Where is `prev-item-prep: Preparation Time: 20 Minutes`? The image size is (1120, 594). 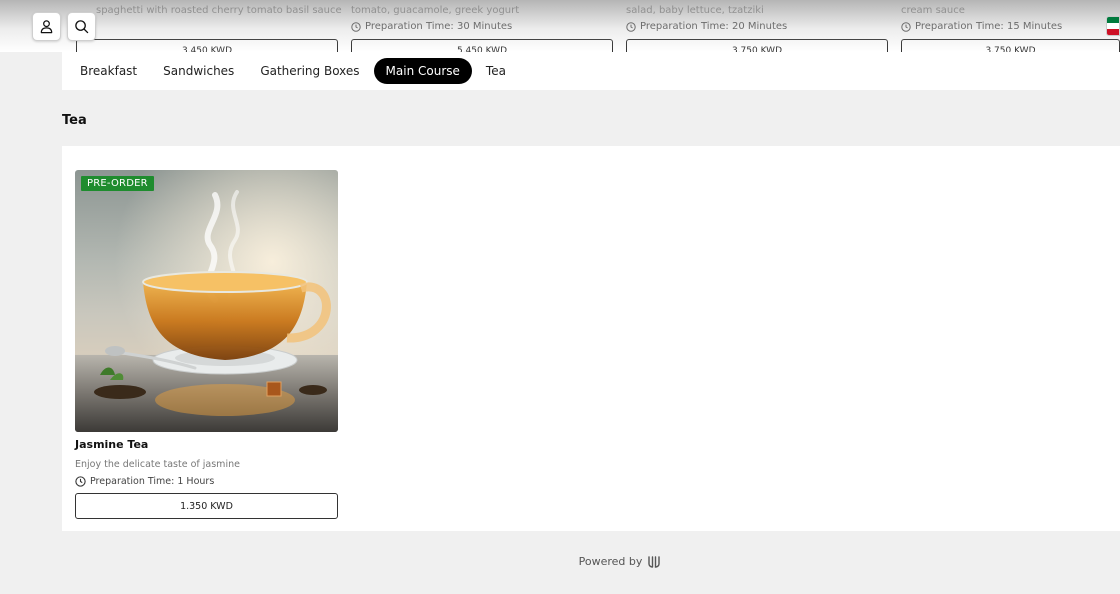
prev-item-prep: Preparation Time: 20 Minutes is located at coordinates (706, 26).